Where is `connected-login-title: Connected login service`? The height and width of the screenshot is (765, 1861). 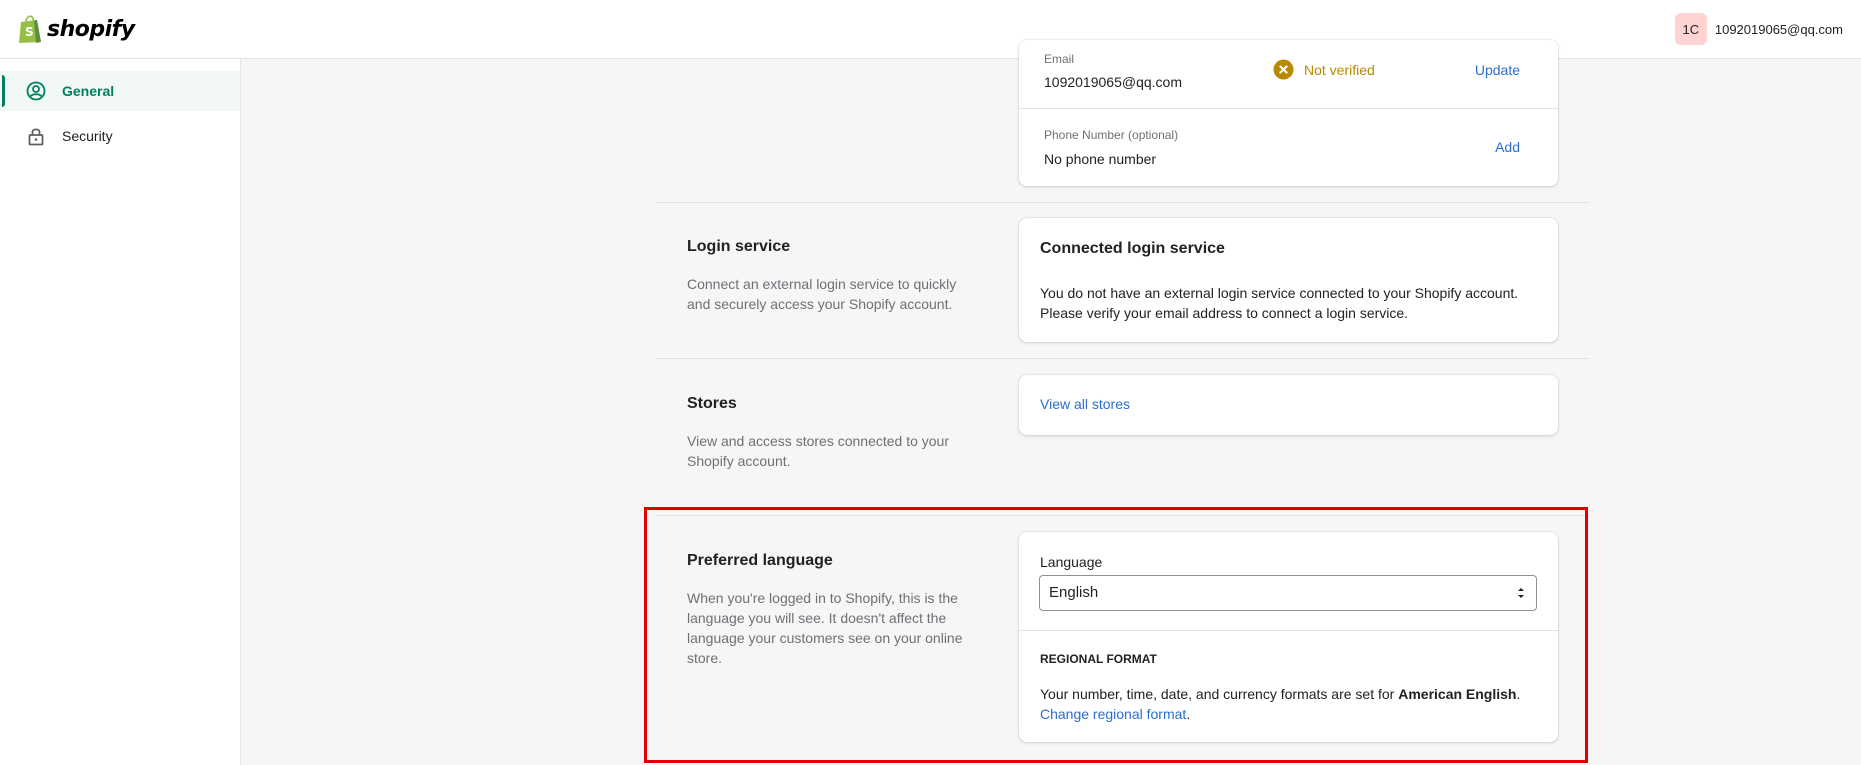
connected-login-title: Connected login service is located at coordinates (1132, 248).